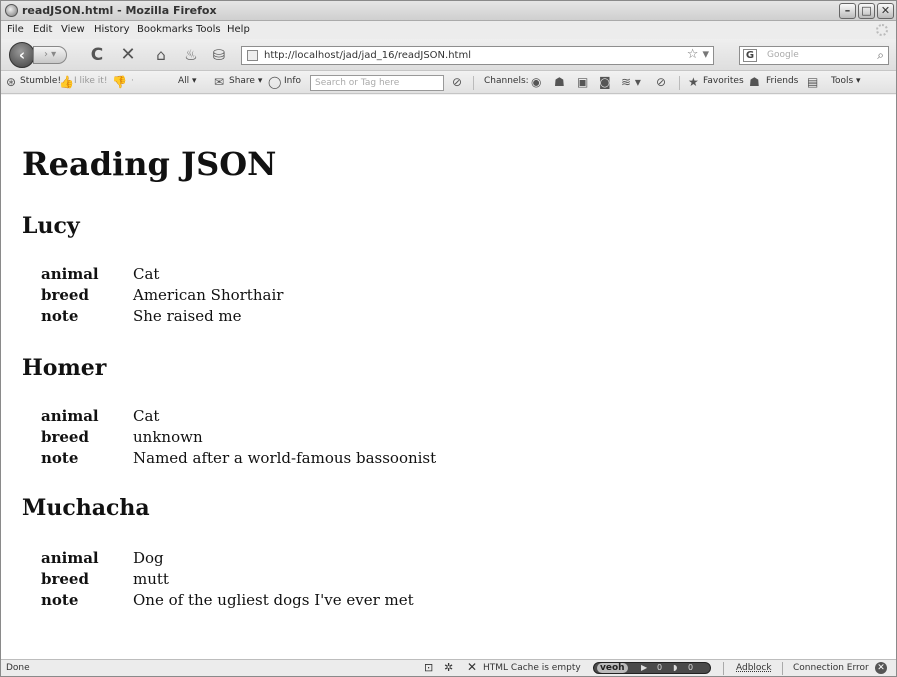 This screenshot has width=897, height=677. Describe the element at coordinates (846, 81) in the screenshot. I see `tools-dropdown: Tools ▾` at that location.